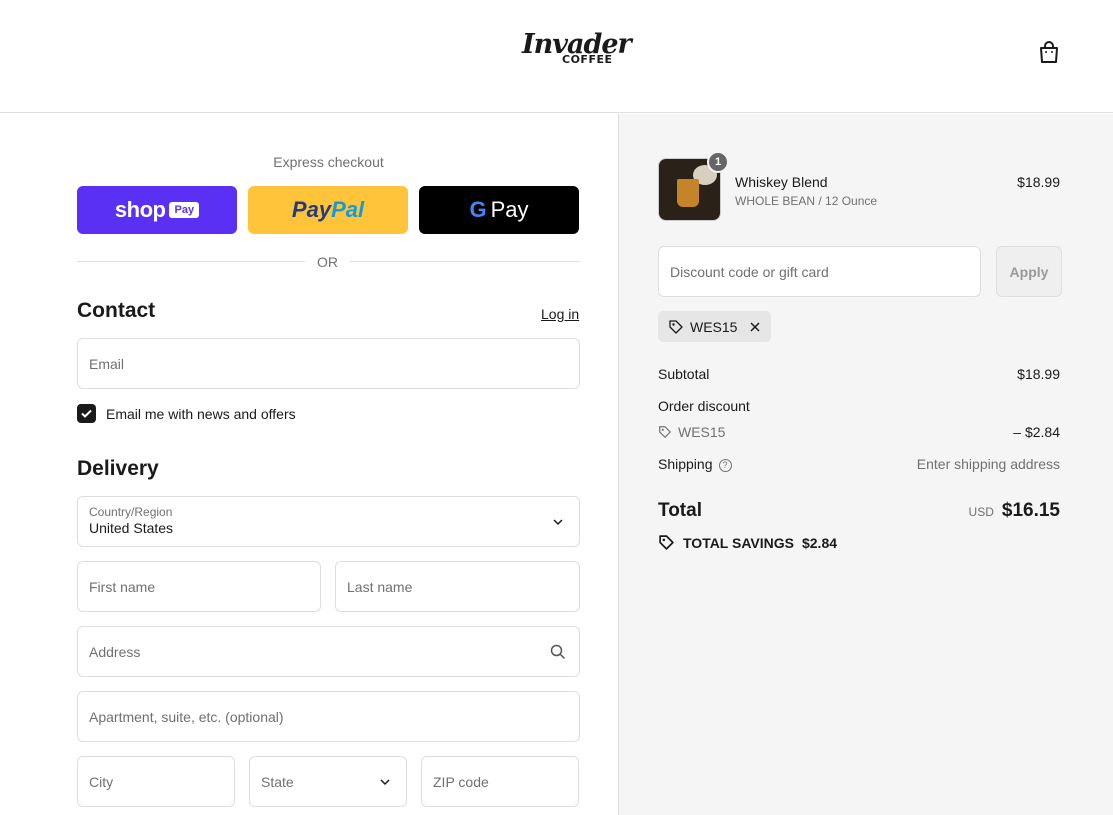 This screenshot has height=815, width=1113. I want to click on shop-pay-badge: Pay, so click(184, 210).